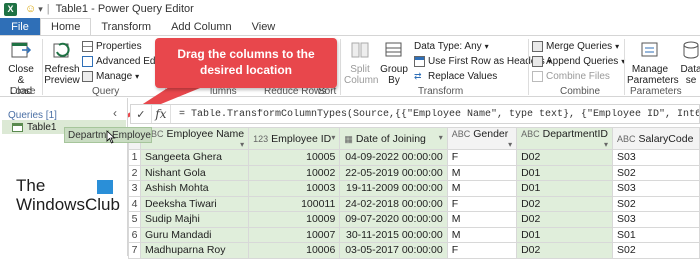  Describe the element at coordinates (393, 172) in the screenshot. I see `table-cell: 22-05-2019 00:00:00` at that location.